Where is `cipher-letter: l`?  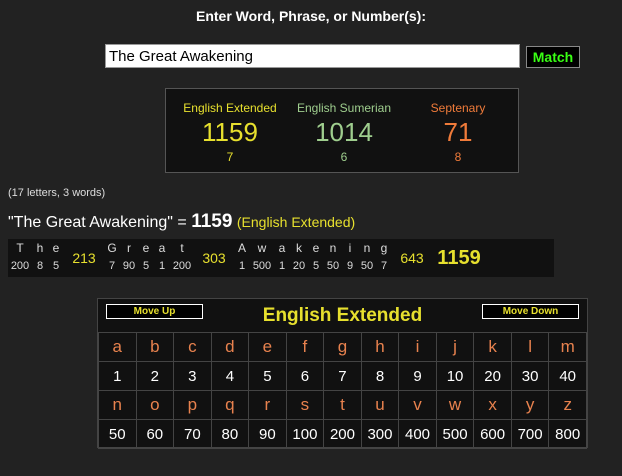 cipher-letter: l is located at coordinates (530, 347).